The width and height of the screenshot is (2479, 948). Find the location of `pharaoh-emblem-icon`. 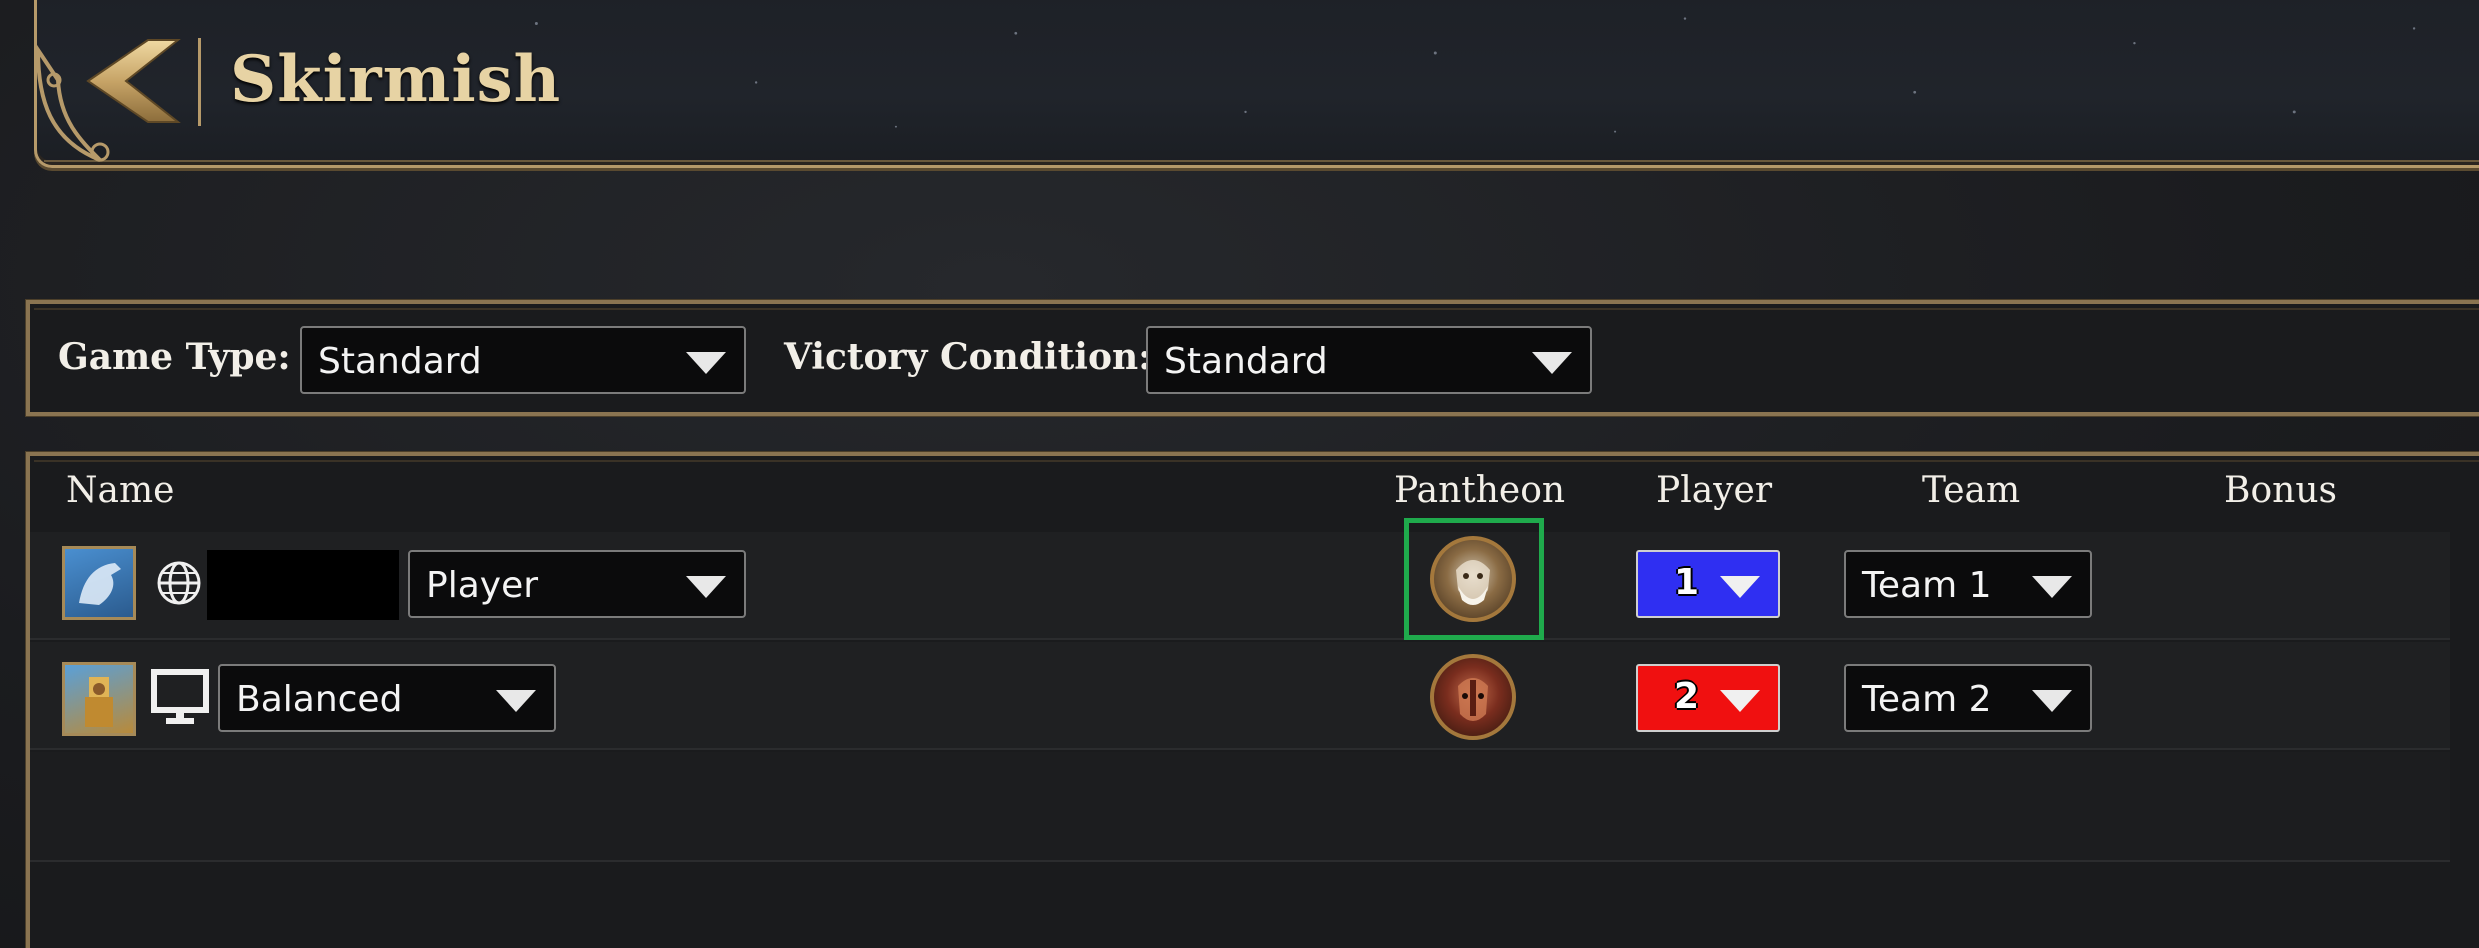

pharaoh-emblem-icon is located at coordinates (99, 702).